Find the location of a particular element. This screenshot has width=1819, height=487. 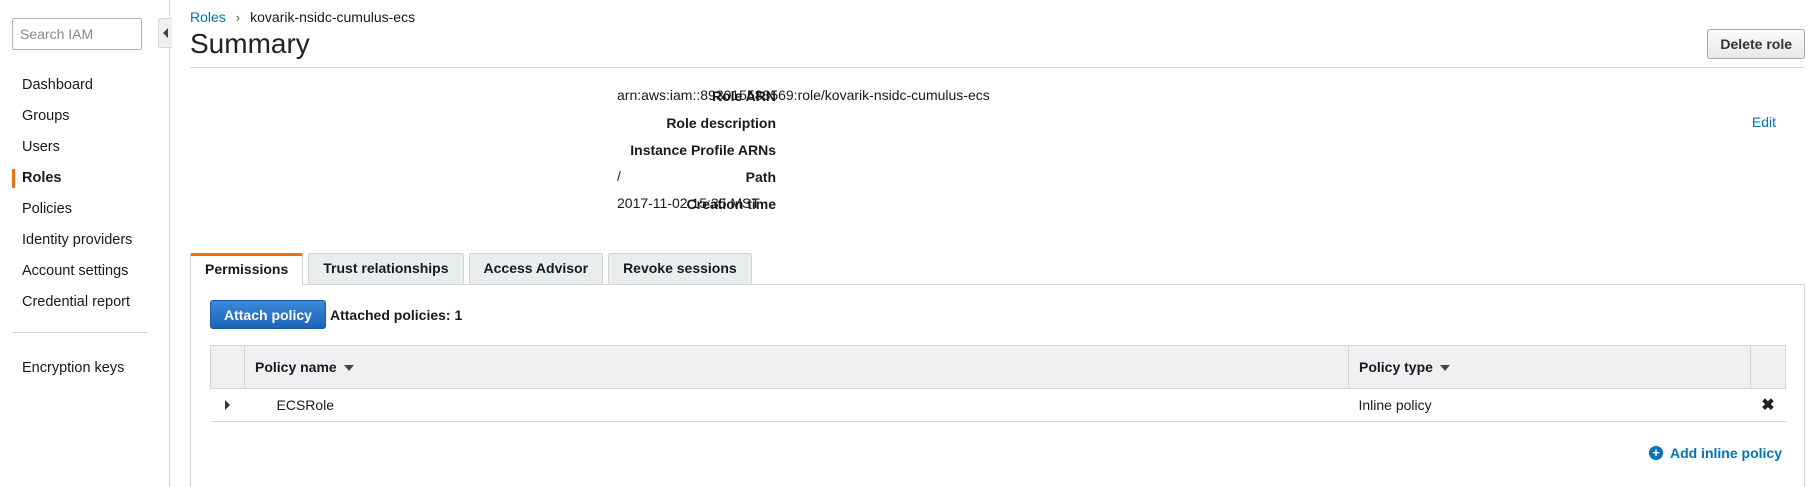

add-inline-policy-link: + Add inline policy is located at coordinates (1715, 453).